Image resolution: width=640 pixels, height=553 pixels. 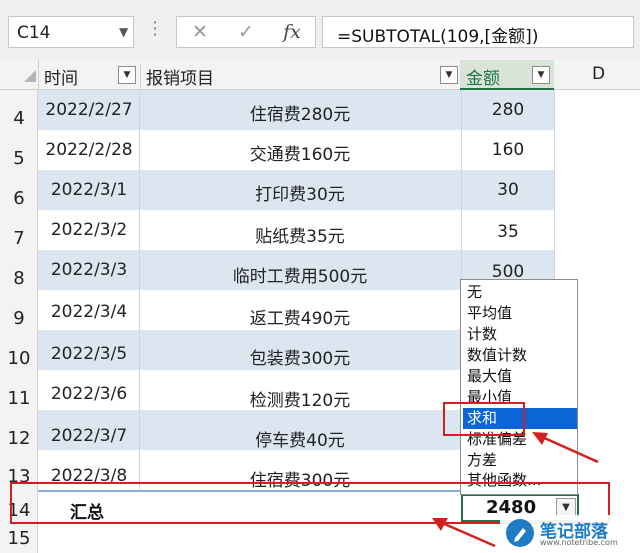 I want to click on watermark: 笔记部落 www.notetribe.com, so click(x=570, y=534).